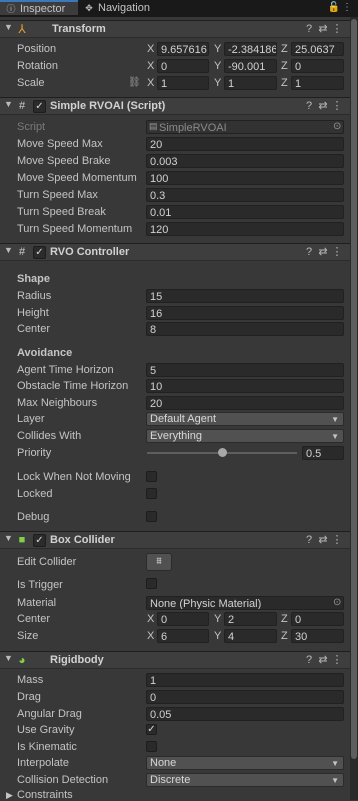 This screenshot has height=801, width=358. What do you see at coordinates (65, 370) in the screenshot?
I see `agent-time-horizon-label: Agent Time Horizon` at bounding box center [65, 370].